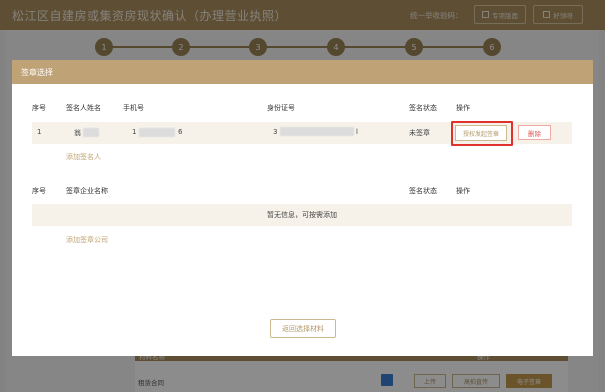 The width and height of the screenshot is (605, 392). What do you see at coordinates (83, 108) in the screenshot?
I see `signer-header-name: 签名人姓名` at bounding box center [83, 108].